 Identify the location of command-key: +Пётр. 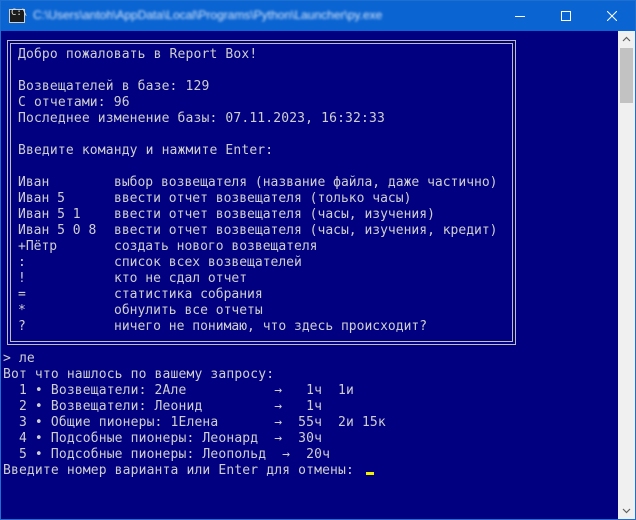
(38, 246).